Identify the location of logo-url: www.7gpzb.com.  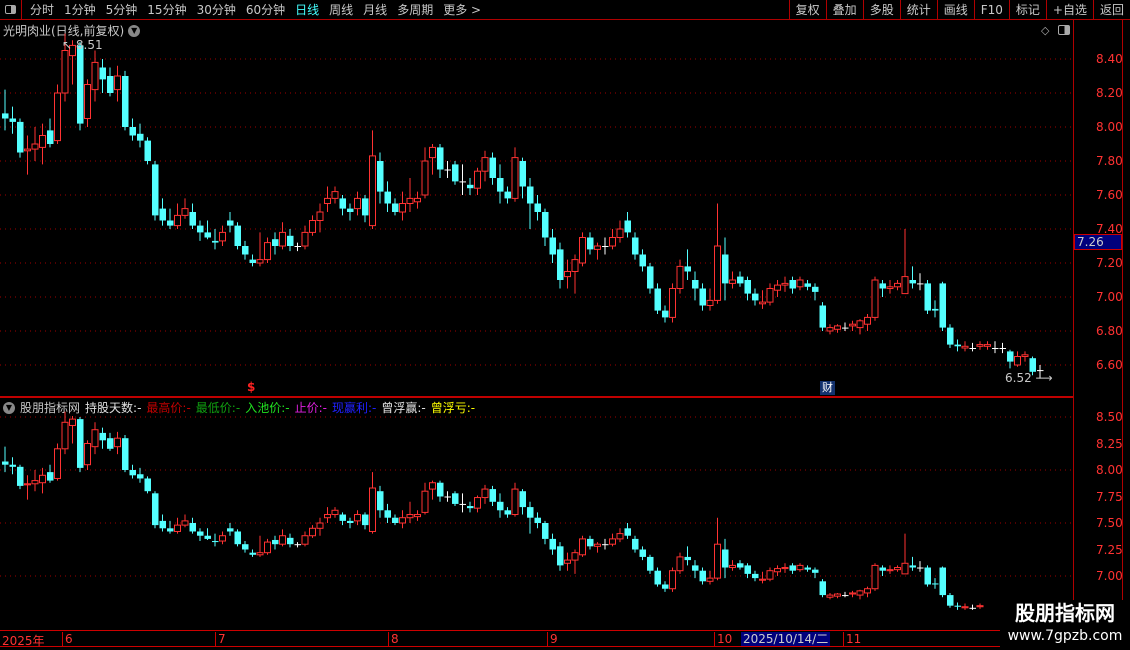
(1065, 636).